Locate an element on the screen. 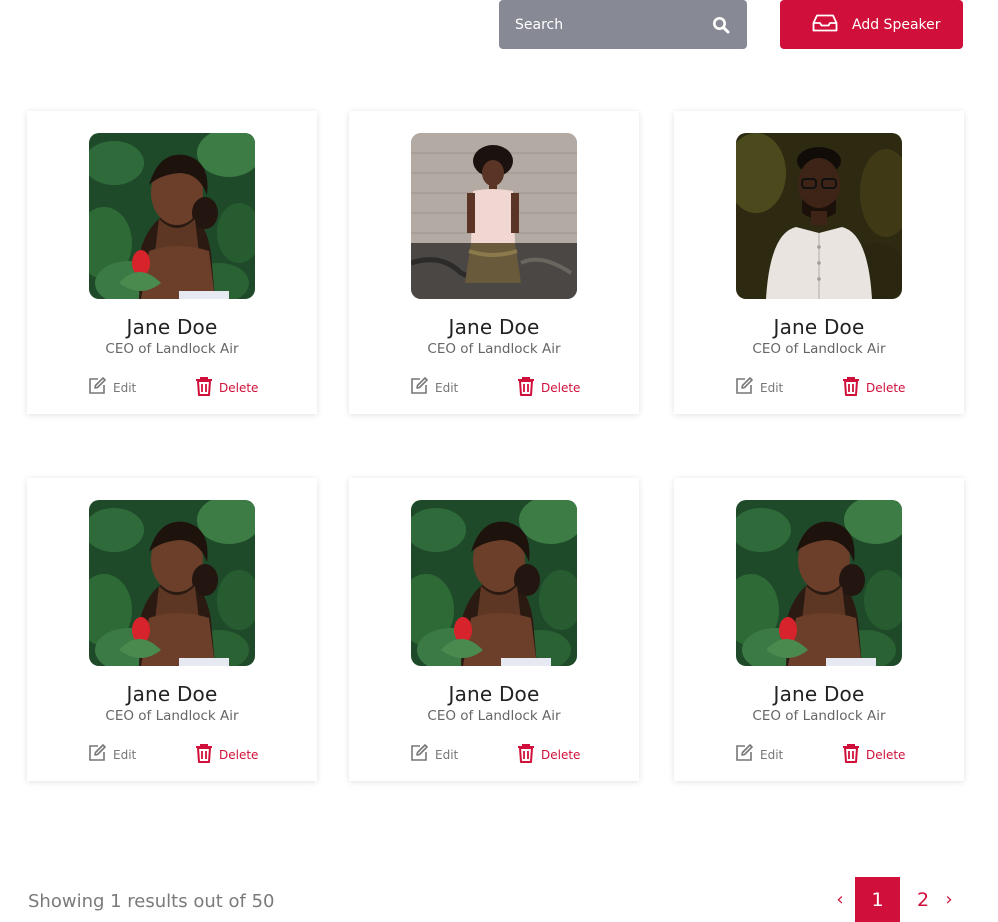 The height and width of the screenshot is (922, 998). pagination-prev-button: ‹ is located at coordinates (840, 899).